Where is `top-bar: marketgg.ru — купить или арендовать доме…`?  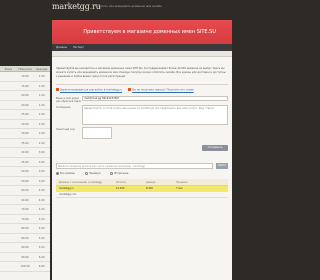
top-bar: marketgg.ru — купить или арендовать доме… is located at coordinates (140, 10).